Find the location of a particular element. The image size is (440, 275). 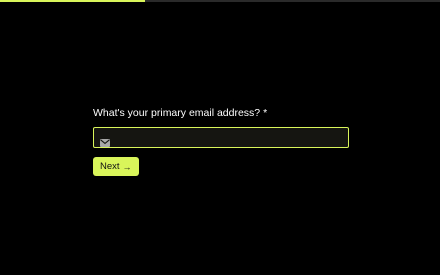

next-button: Next → is located at coordinates (116, 166).